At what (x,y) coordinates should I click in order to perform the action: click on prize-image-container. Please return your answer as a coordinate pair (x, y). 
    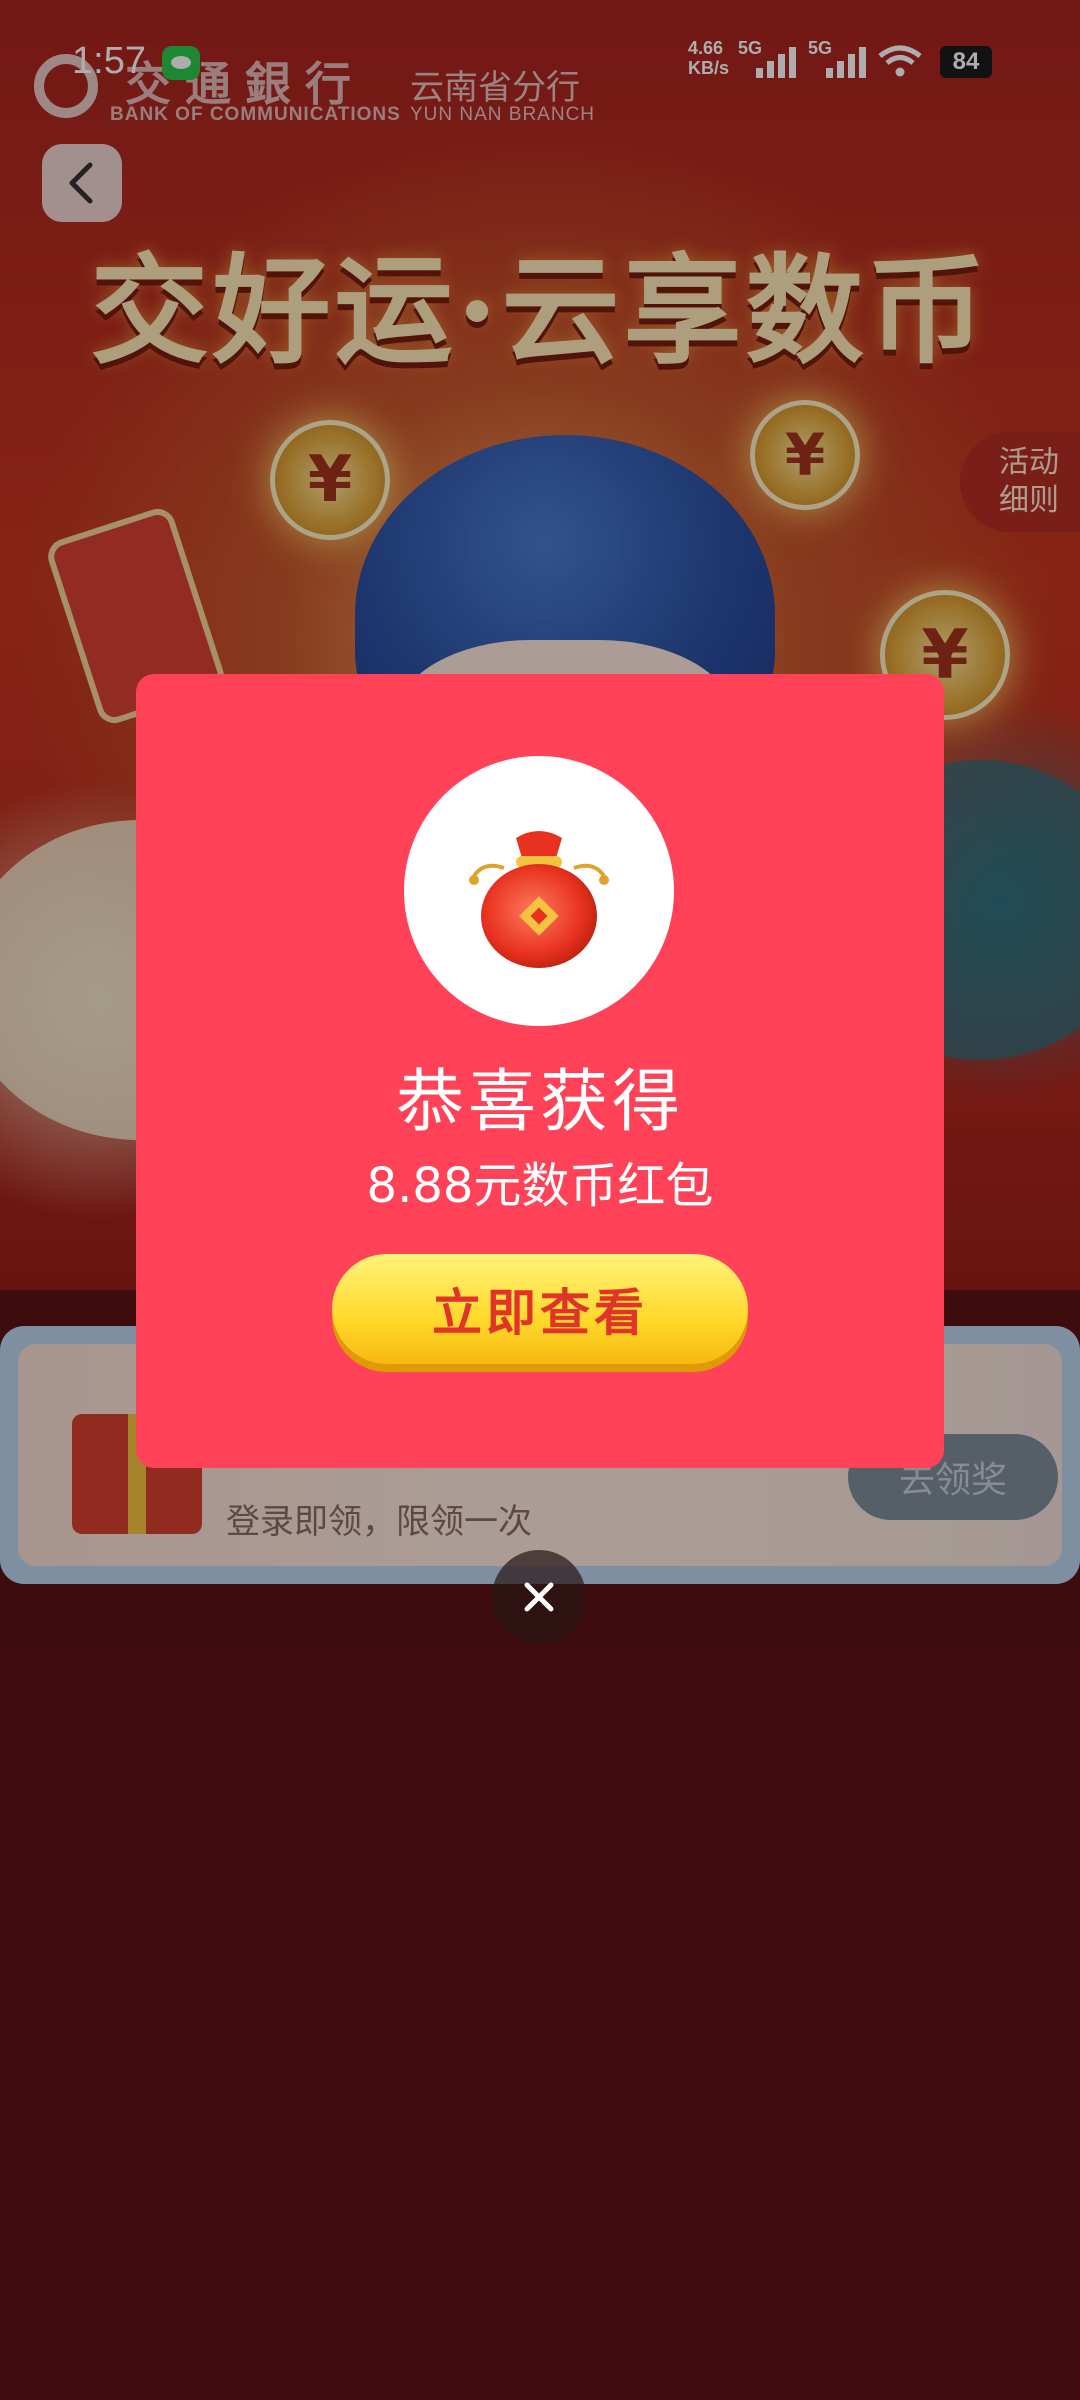
    Looking at the image, I should click on (539, 891).